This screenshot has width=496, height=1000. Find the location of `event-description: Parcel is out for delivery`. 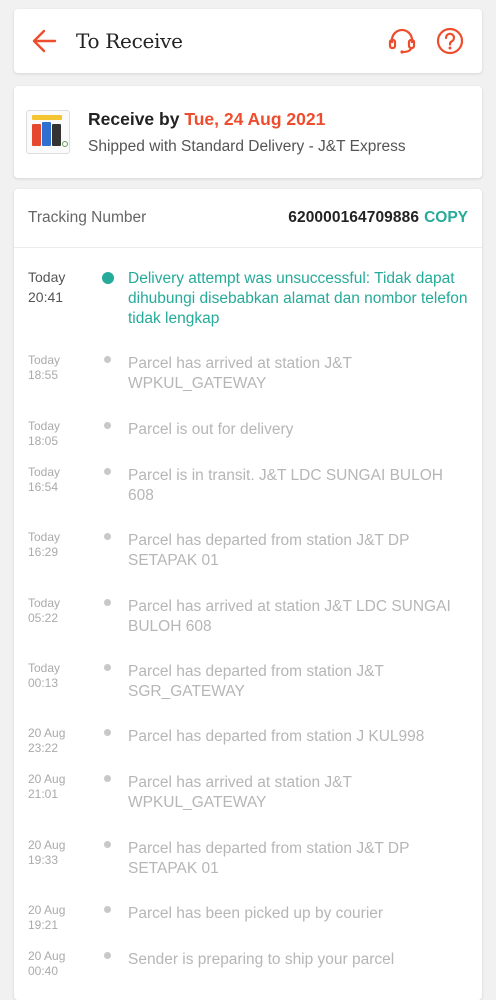

event-description: Parcel is out for delivery is located at coordinates (211, 429).